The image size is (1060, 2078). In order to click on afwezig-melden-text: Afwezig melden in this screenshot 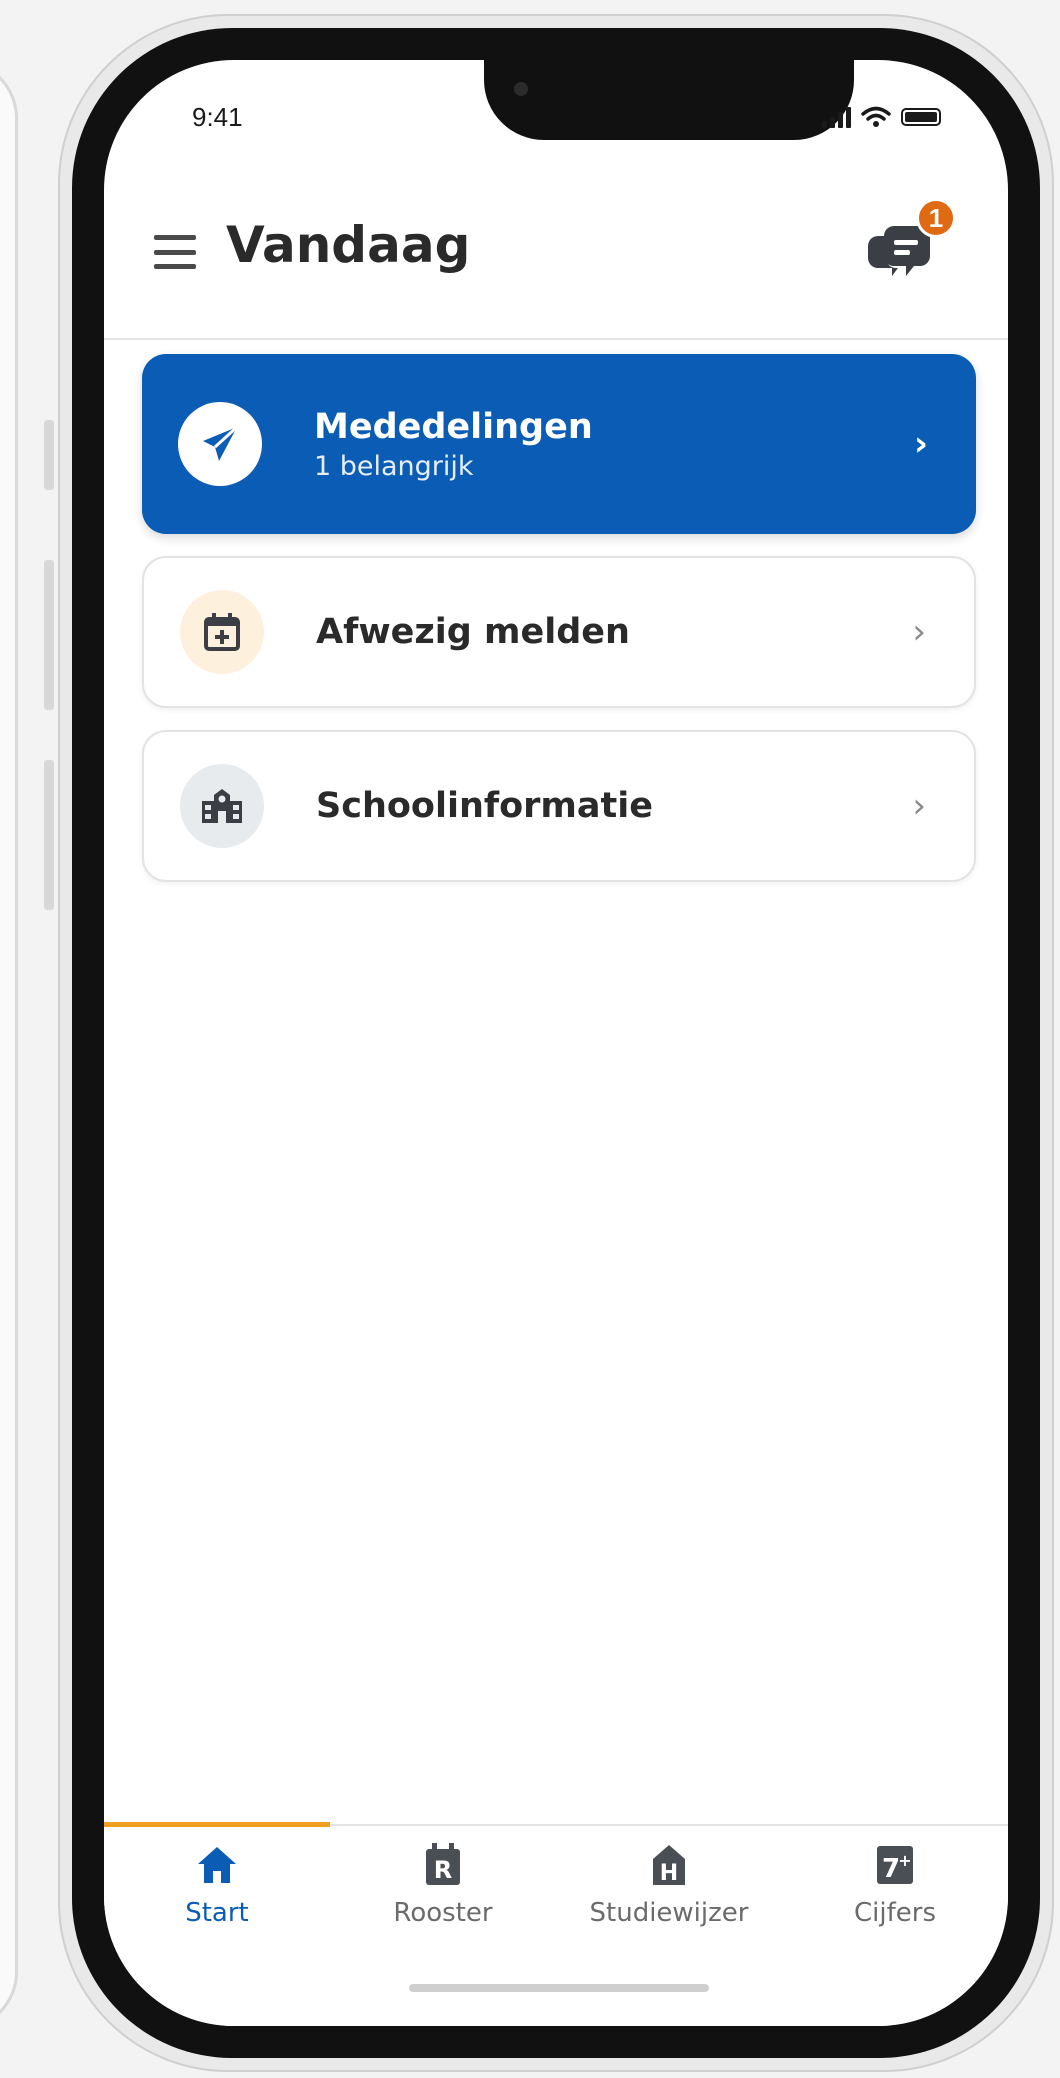, I will do `click(473, 632)`.